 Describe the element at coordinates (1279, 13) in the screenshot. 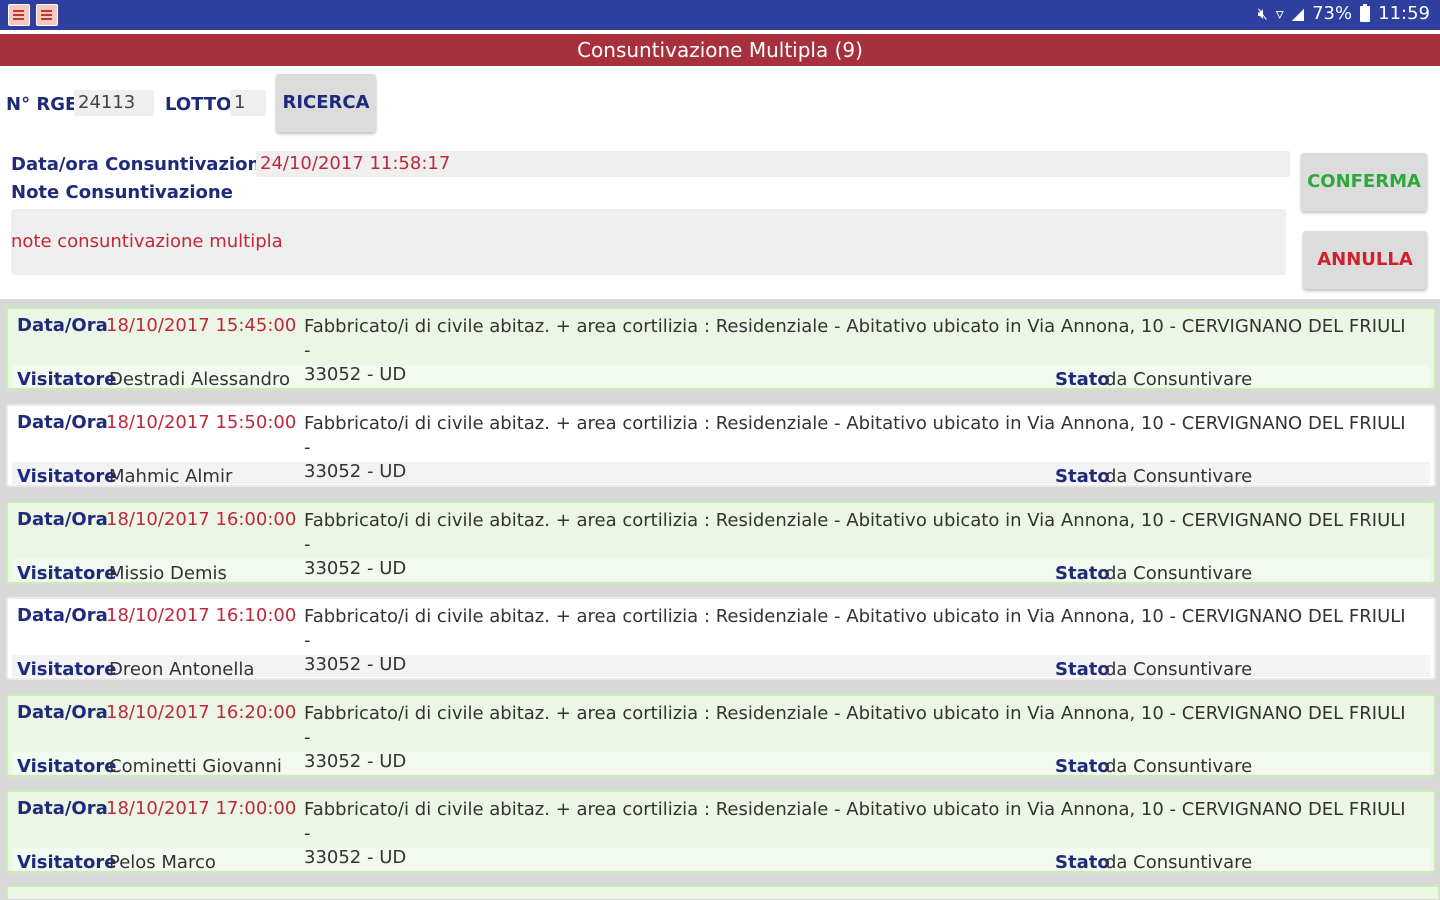

I see `wifi-icon: ▿` at that location.